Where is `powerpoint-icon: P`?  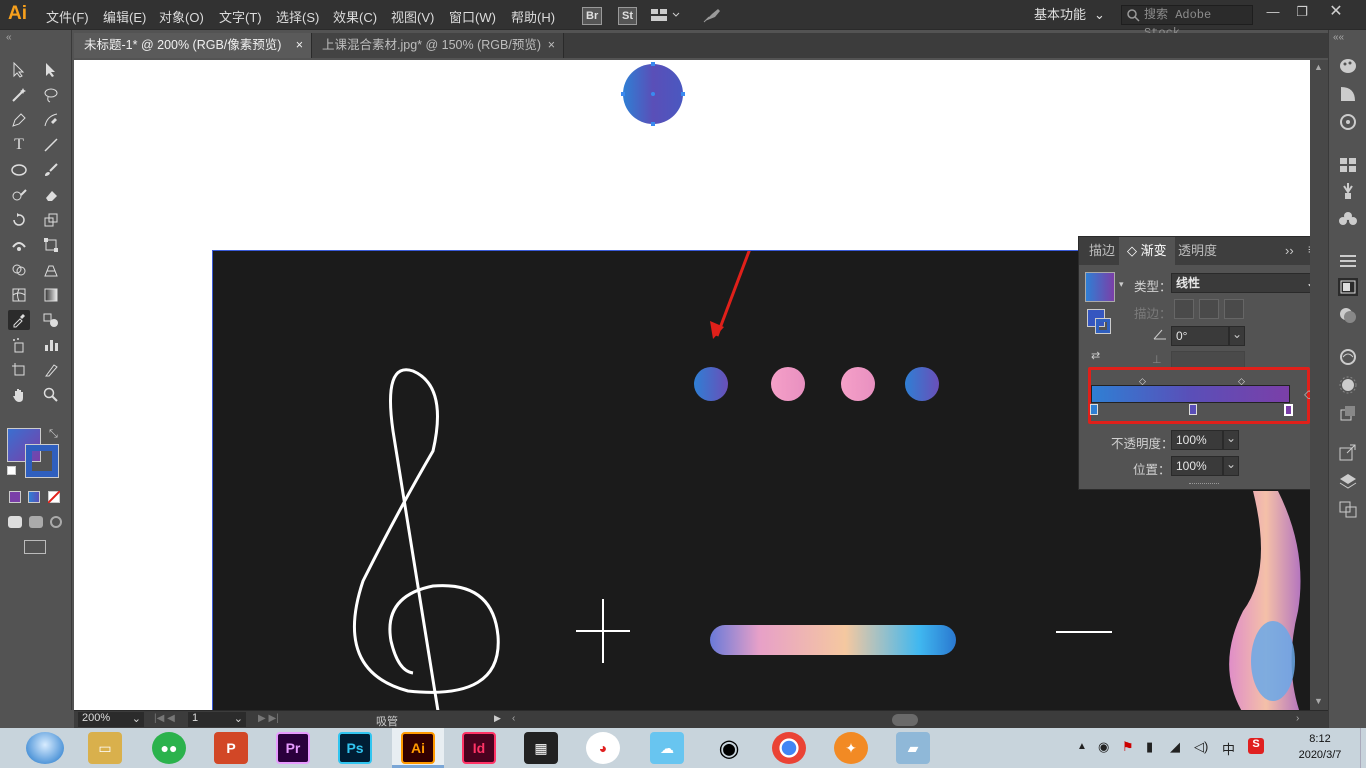
powerpoint-icon: P is located at coordinates (231, 748).